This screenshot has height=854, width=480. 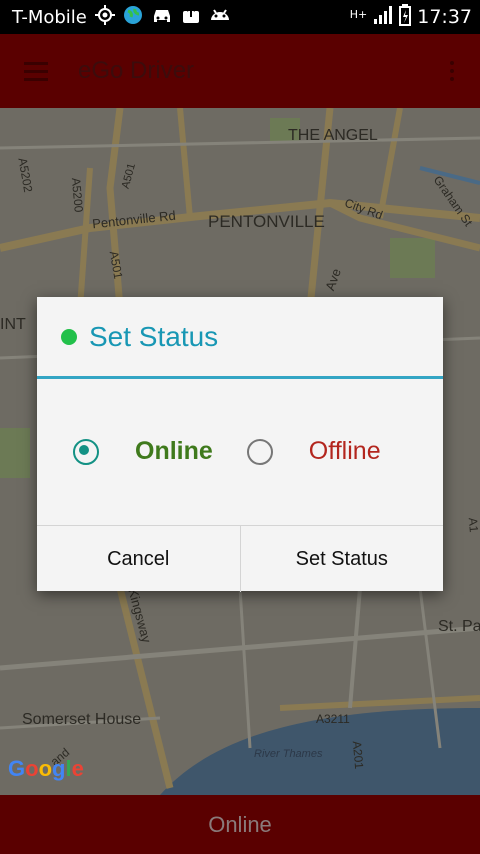 I want to click on status-options: Online Offline, so click(x=240, y=451).